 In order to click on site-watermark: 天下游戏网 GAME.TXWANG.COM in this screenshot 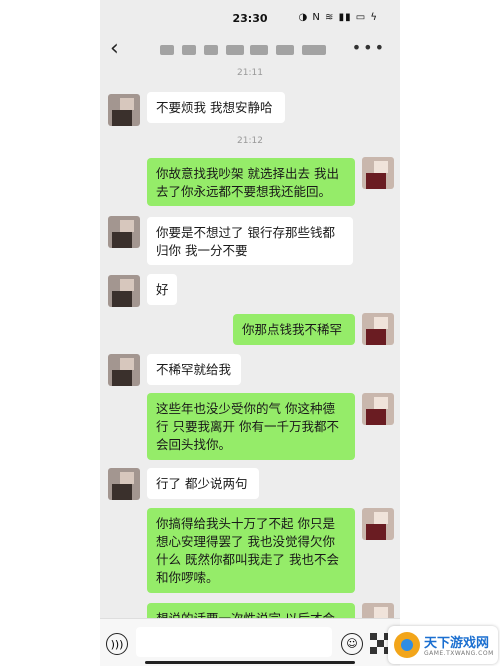, I will do `click(443, 645)`.